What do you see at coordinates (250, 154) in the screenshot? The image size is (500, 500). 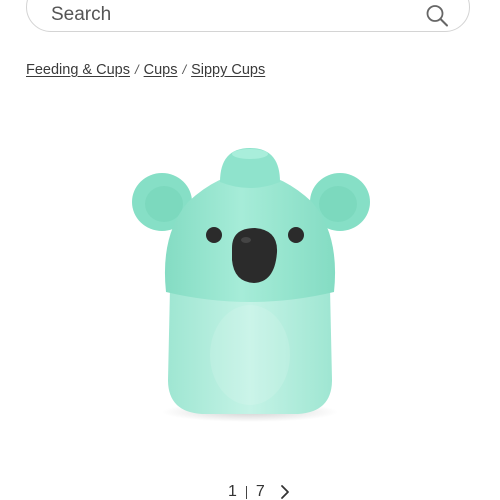 I see `spout-top` at bounding box center [250, 154].